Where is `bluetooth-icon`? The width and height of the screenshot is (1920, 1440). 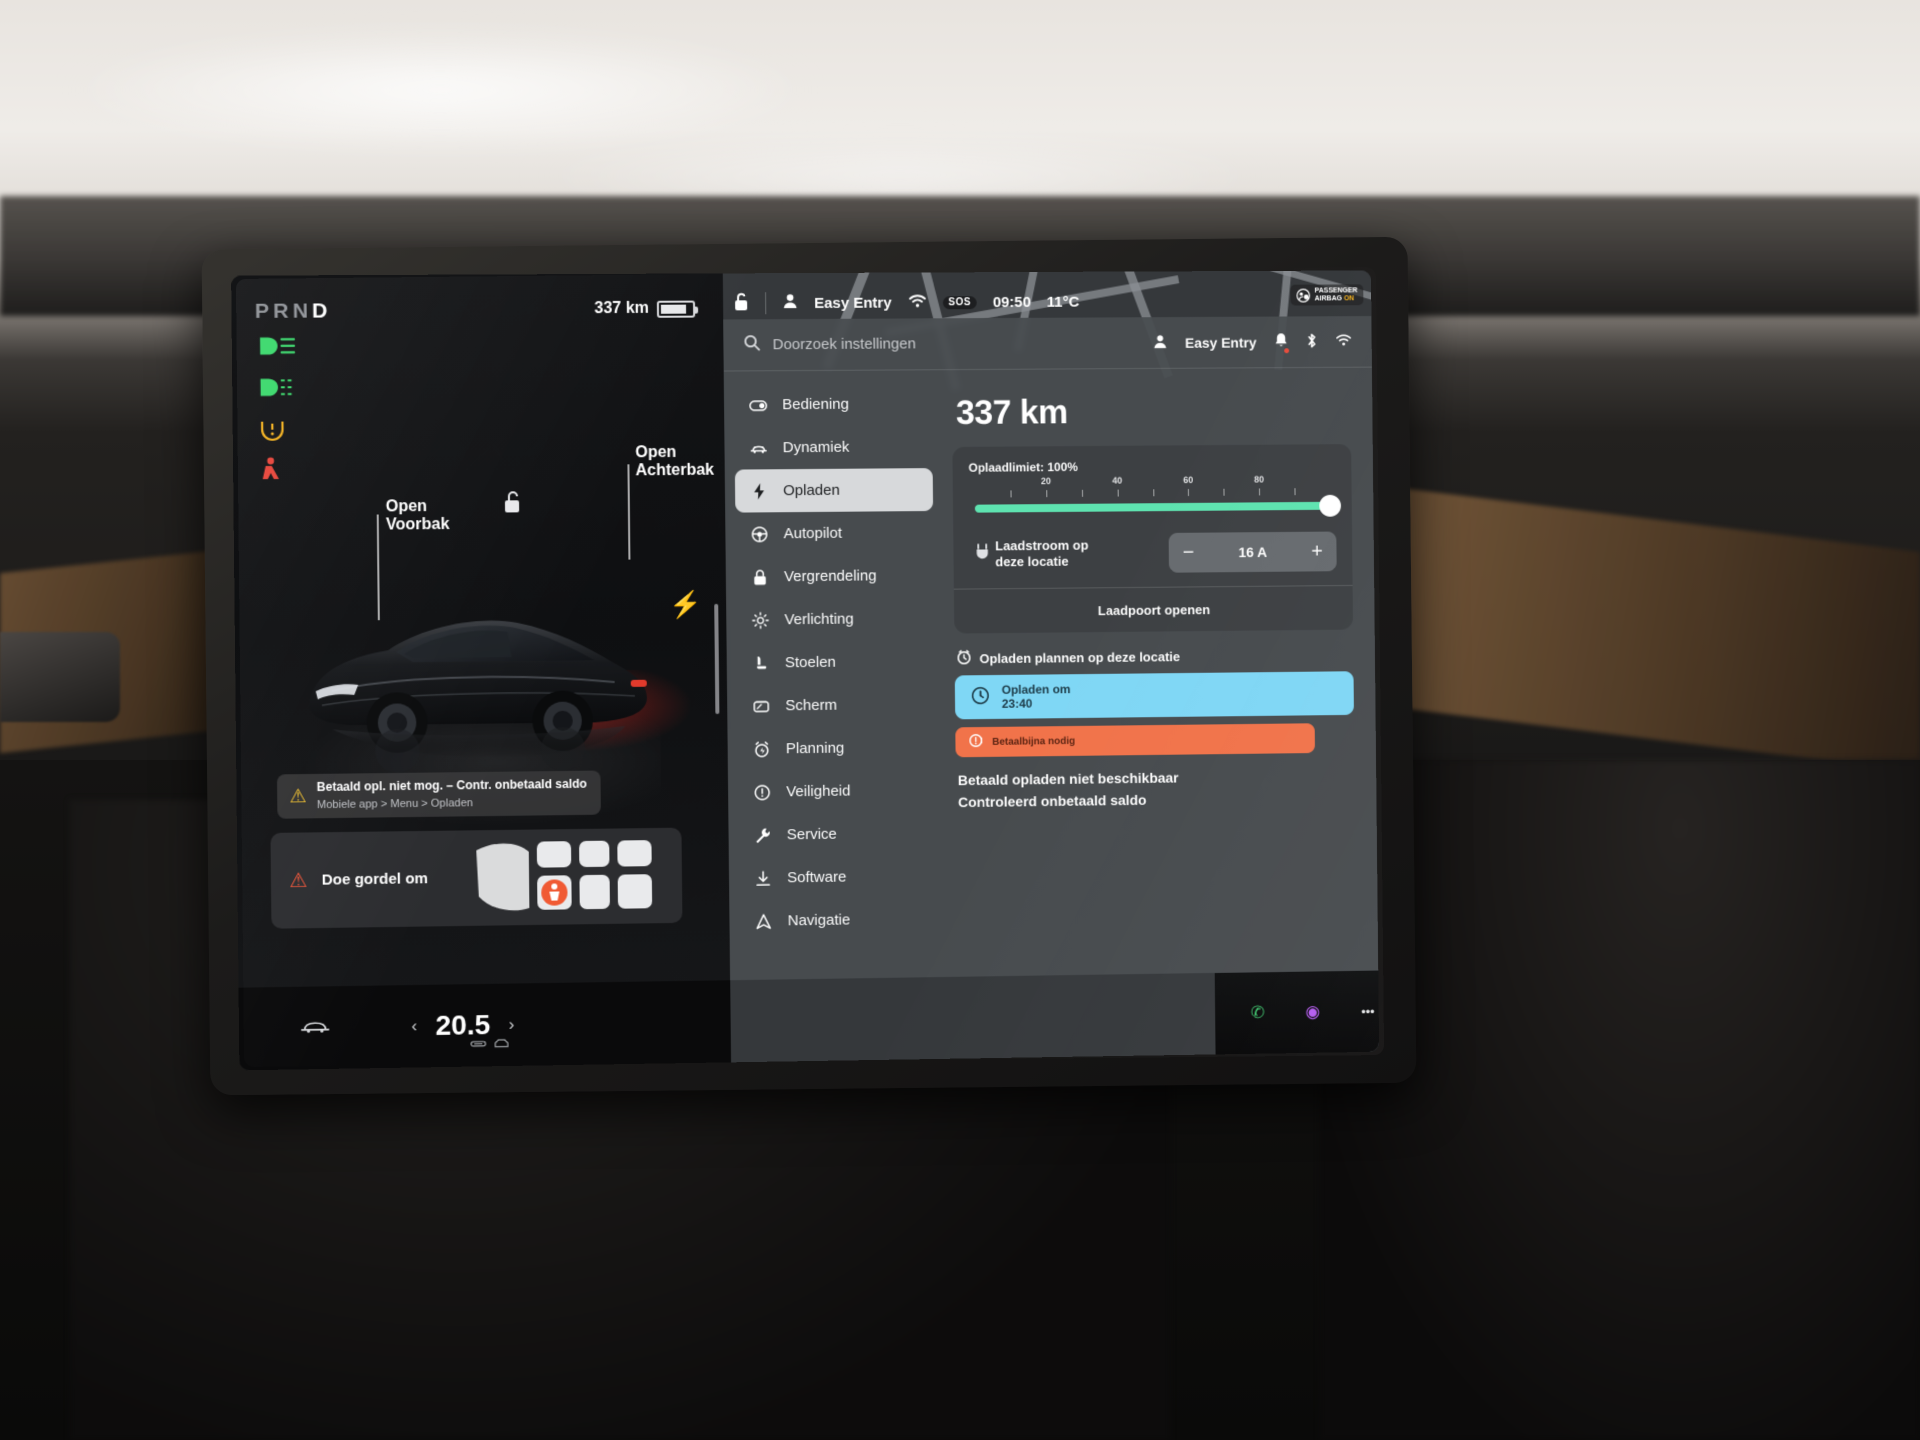
bluetooth-icon is located at coordinates (1312, 342).